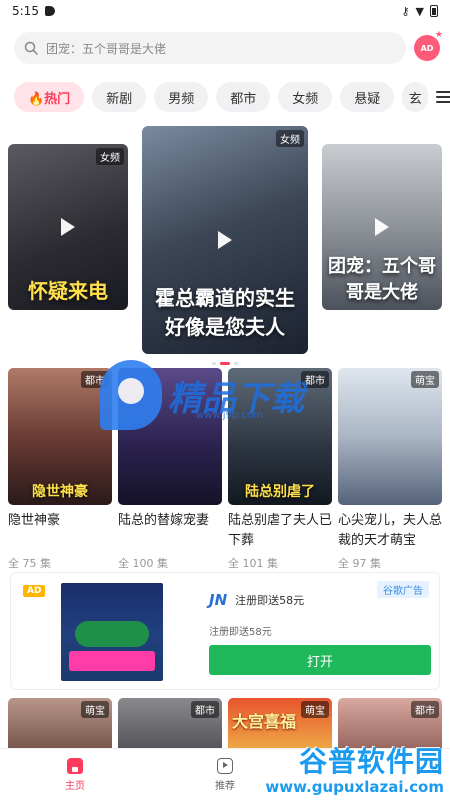 This screenshot has width=450, height=800. I want to click on key-icon: ⚷, so click(405, 11).